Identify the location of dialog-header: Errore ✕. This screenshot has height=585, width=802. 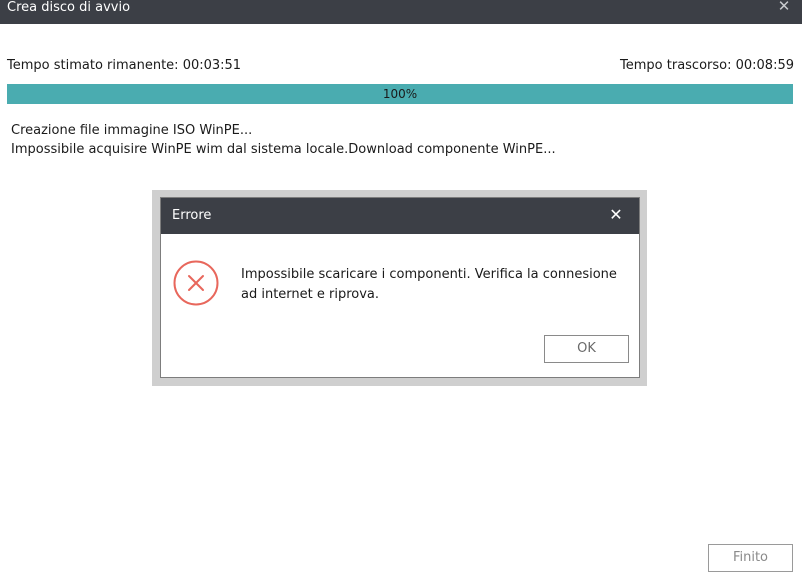
(400, 216).